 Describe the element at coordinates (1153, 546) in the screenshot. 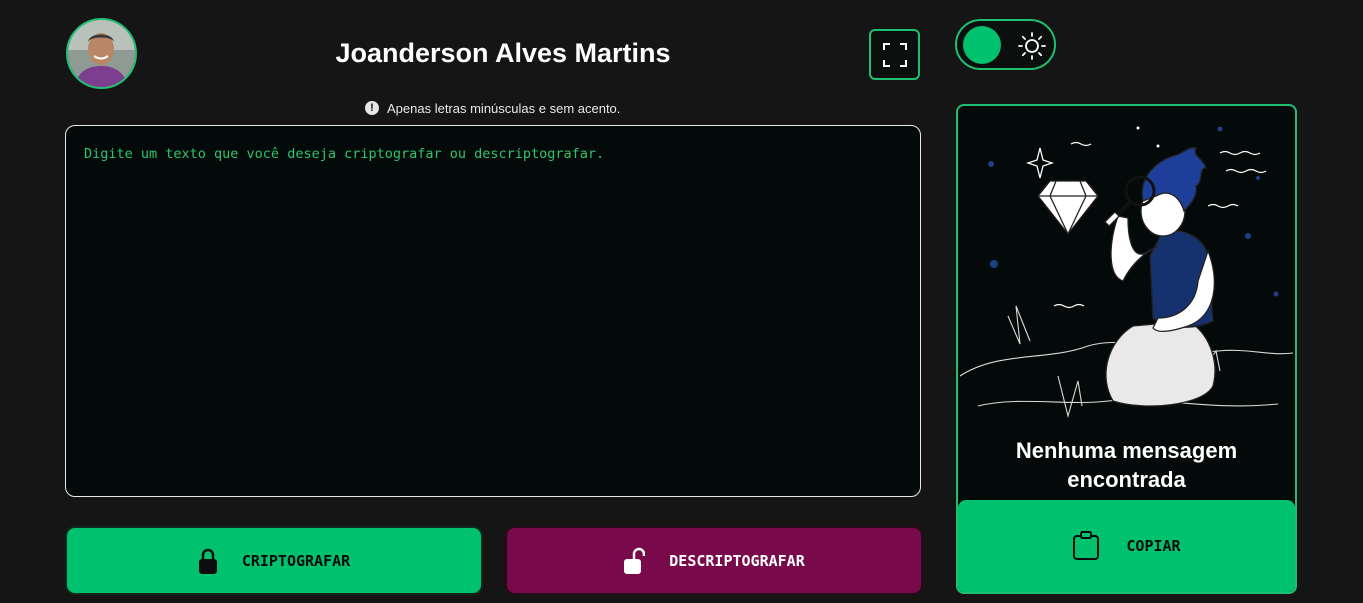

I see `copy-label: COPIAR` at that location.